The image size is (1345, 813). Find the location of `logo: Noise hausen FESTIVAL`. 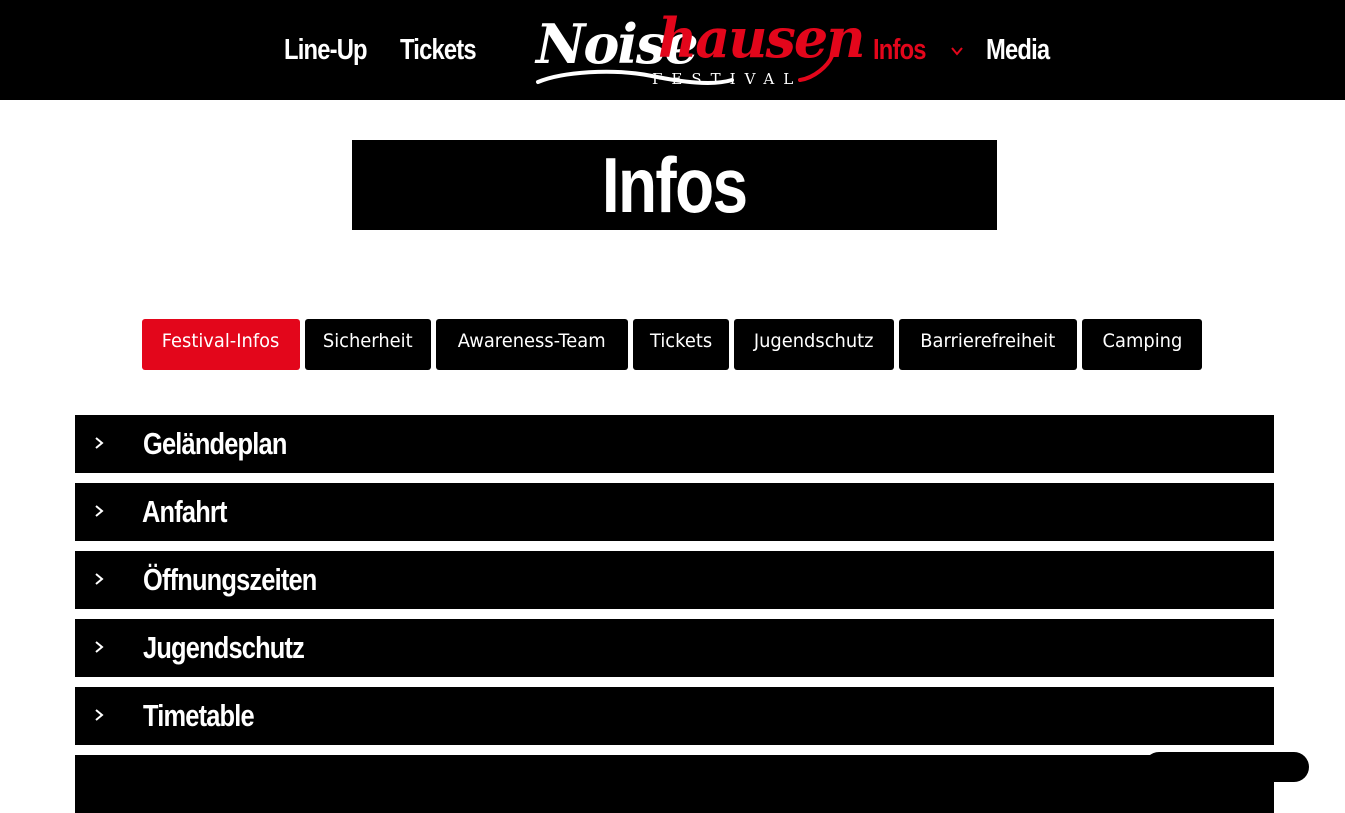

logo: Noise hausen FESTIVAL is located at coordinates (699, 51).